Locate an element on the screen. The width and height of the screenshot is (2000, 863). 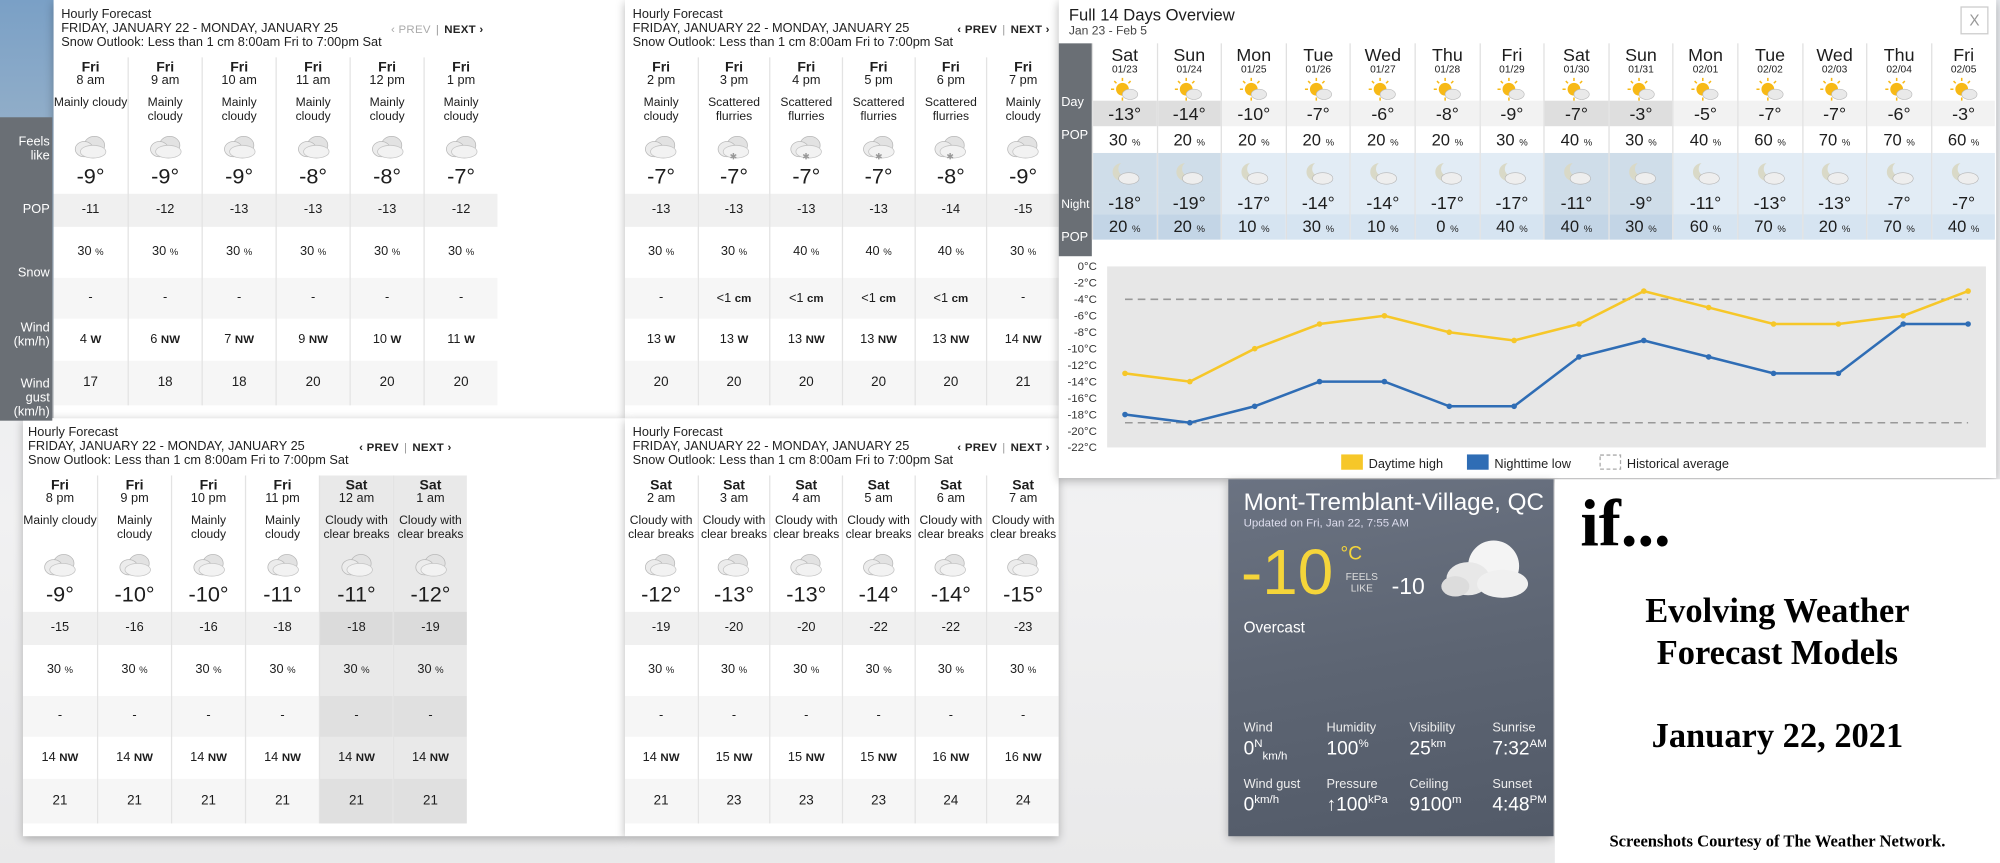
hour-gust: 21 is located at coordinates (661, 801).